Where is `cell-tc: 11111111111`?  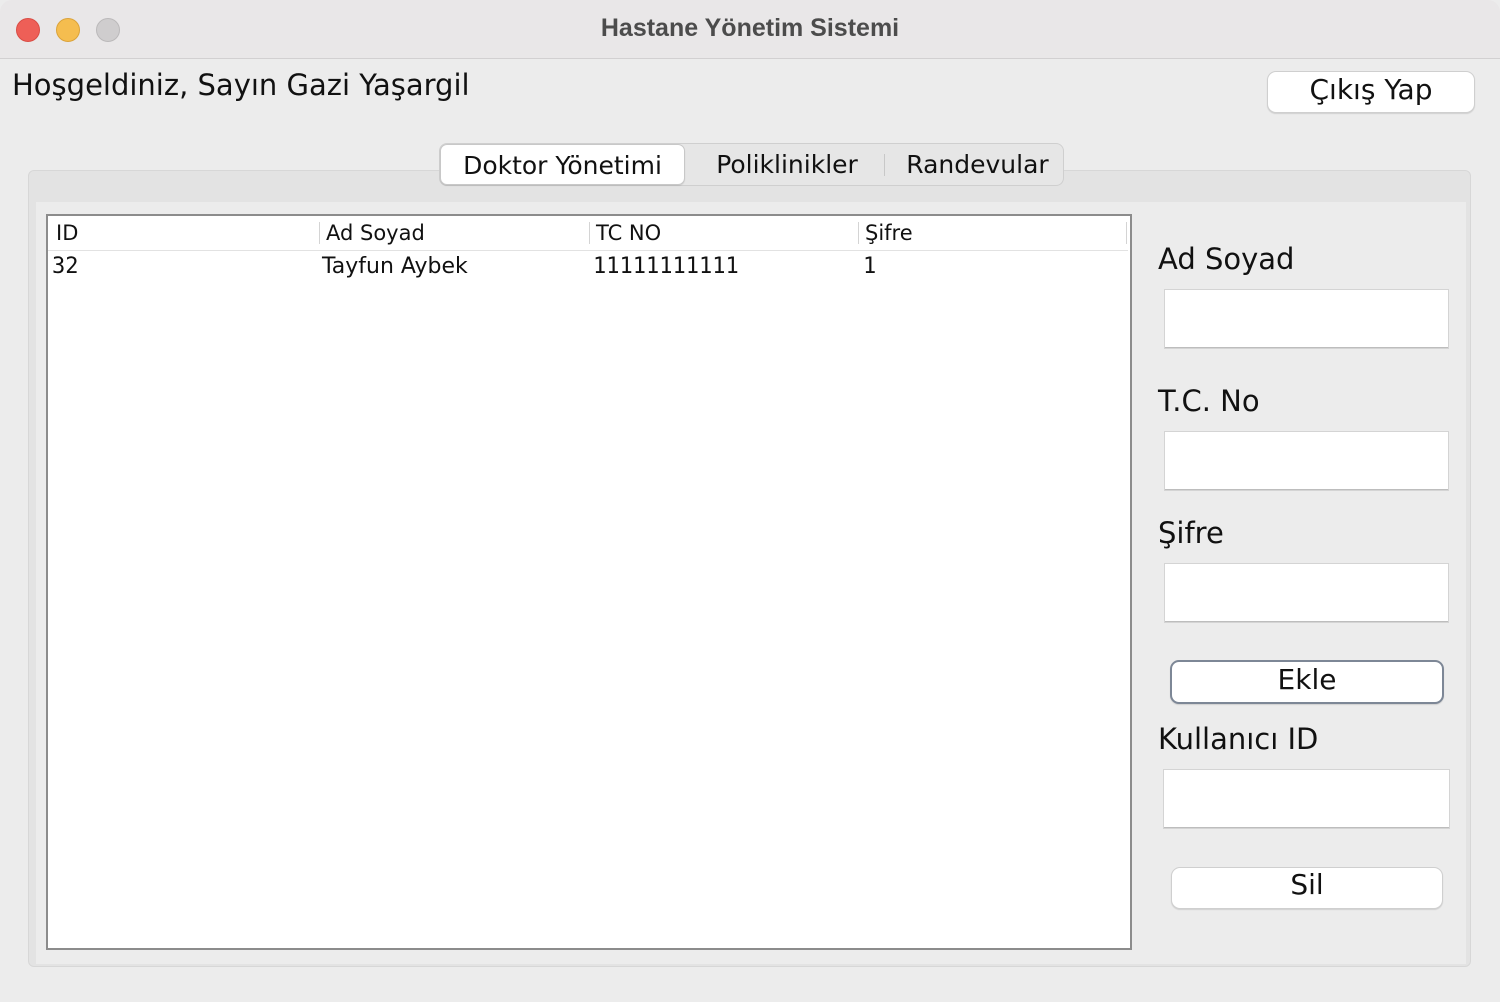
cell-tc: 11111111111 is located at coordinates (666, 266).